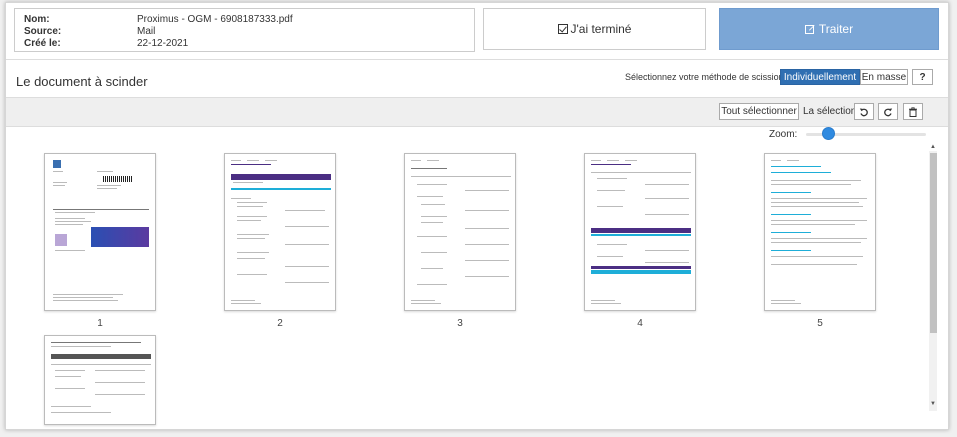  I want to click on rotate-right-icon, so click(888, 112).